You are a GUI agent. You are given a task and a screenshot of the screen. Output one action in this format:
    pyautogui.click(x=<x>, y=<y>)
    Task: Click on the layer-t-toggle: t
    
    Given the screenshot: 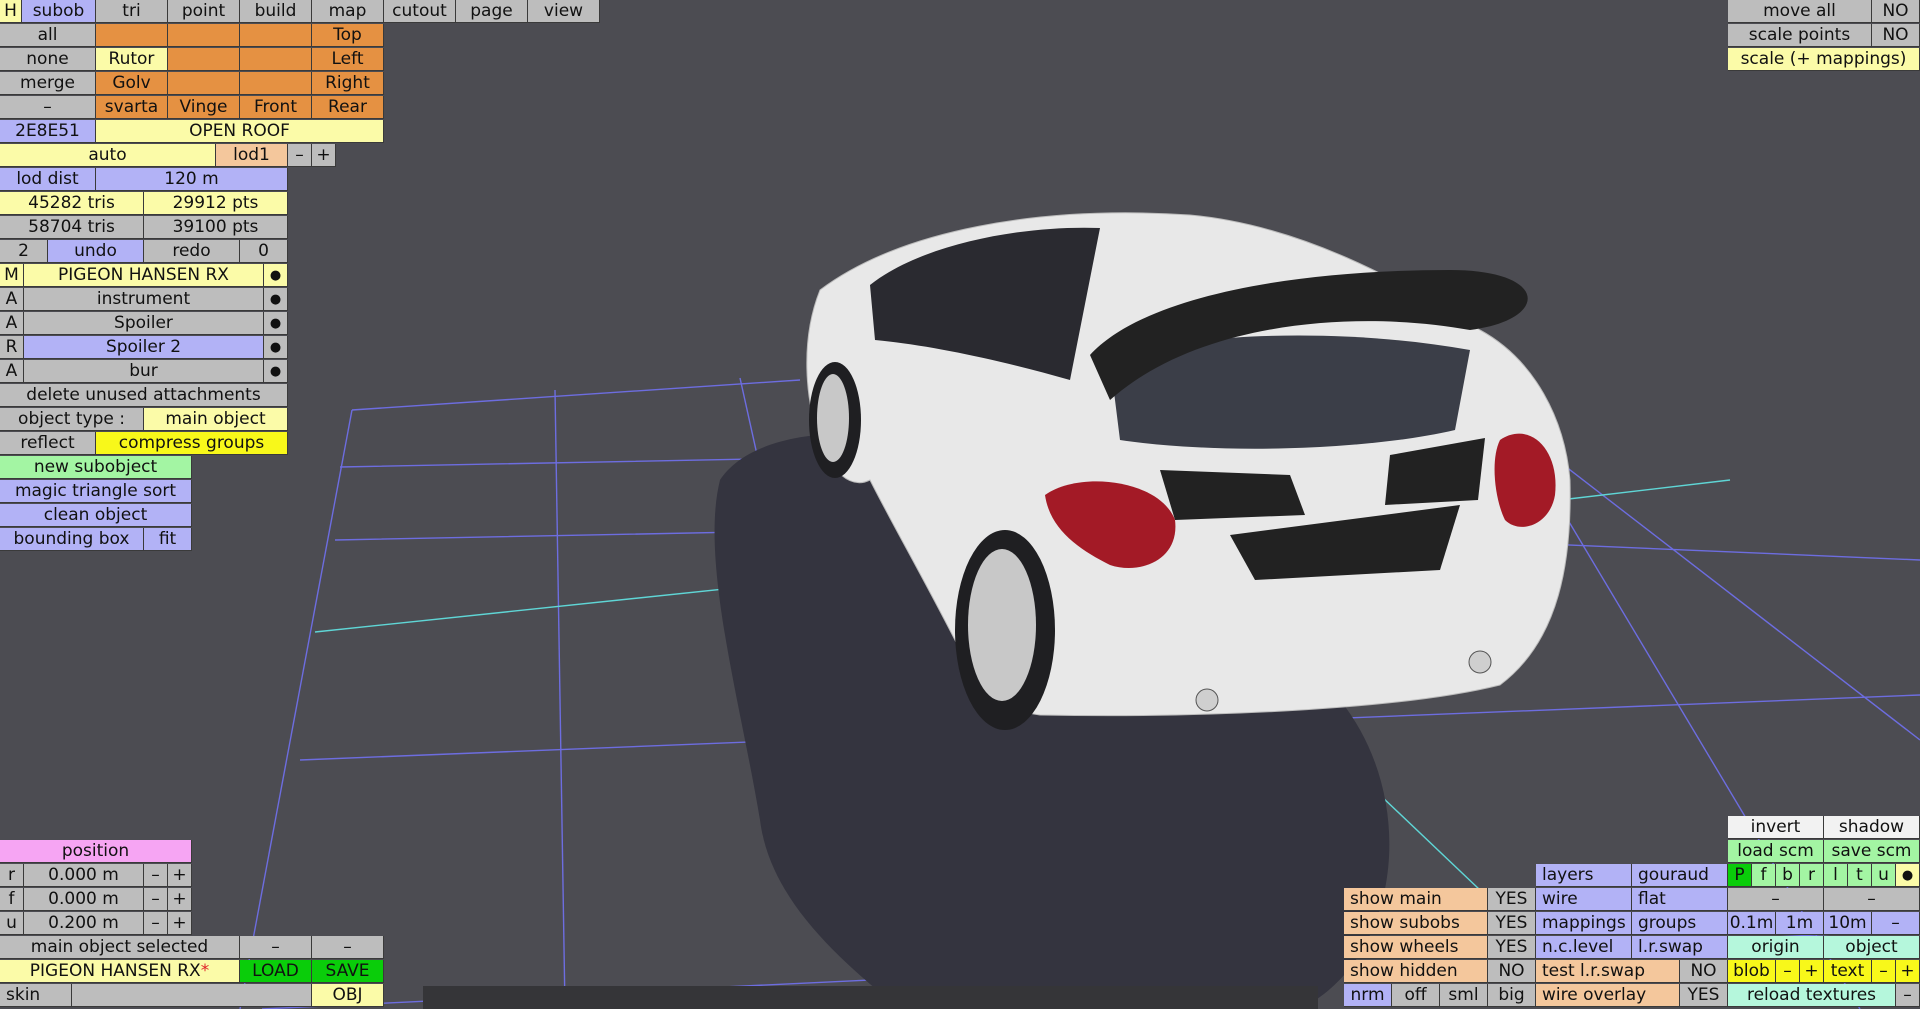 What is the action you would take?
    pyautogui.click(x=1860, y=875)
    